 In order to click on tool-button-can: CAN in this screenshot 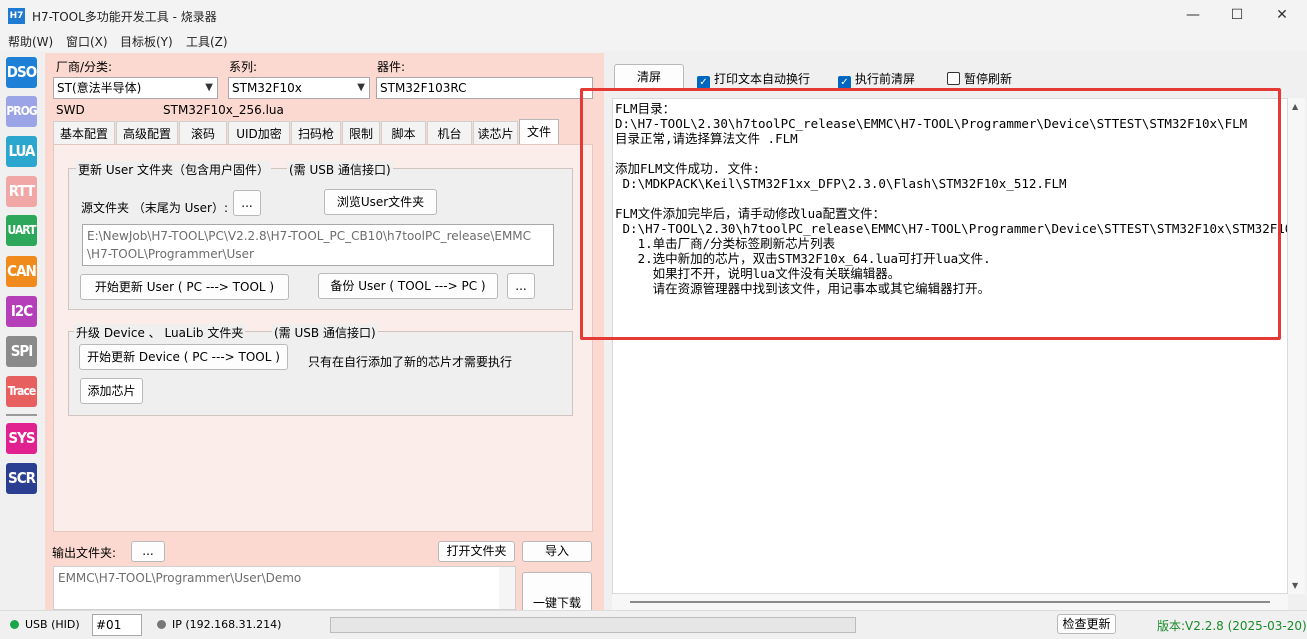, I will do `click(21, 271)`.